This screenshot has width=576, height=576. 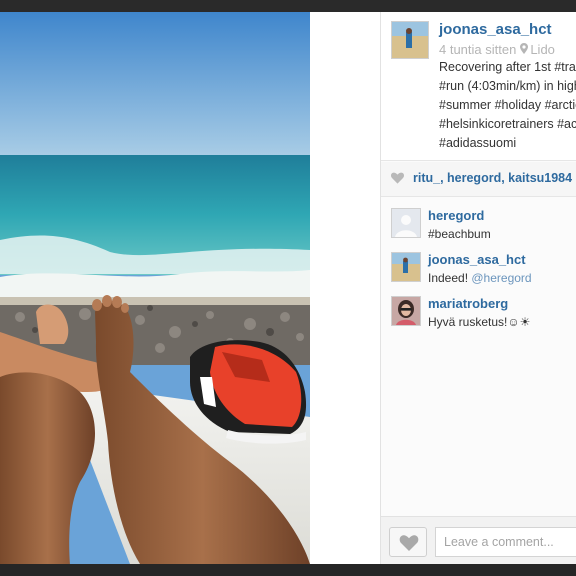 I want to click on location-pin-icon, so click(x=524, y=49).